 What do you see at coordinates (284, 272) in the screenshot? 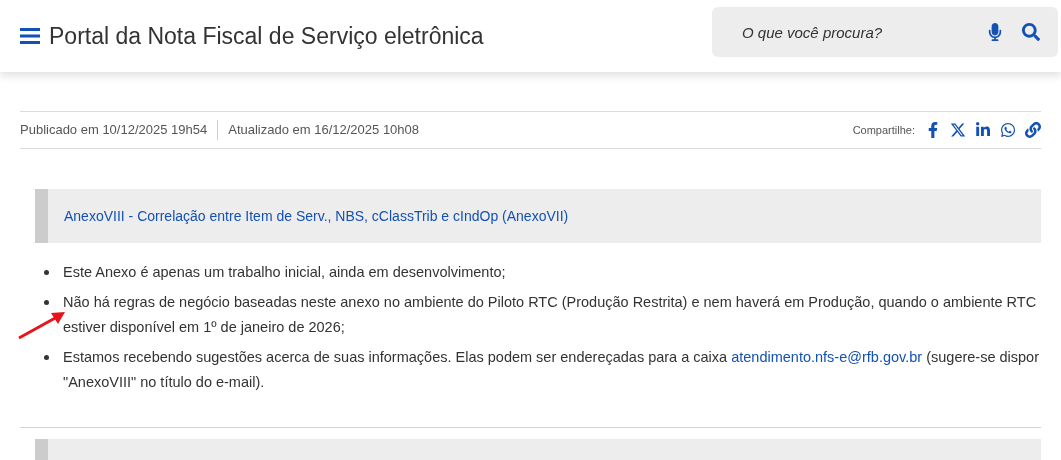
I see `bullet-text: Este Anexo é apenas um trabalho inicial, ainda em desenvolvimento;` at bounding box center [284, 272].